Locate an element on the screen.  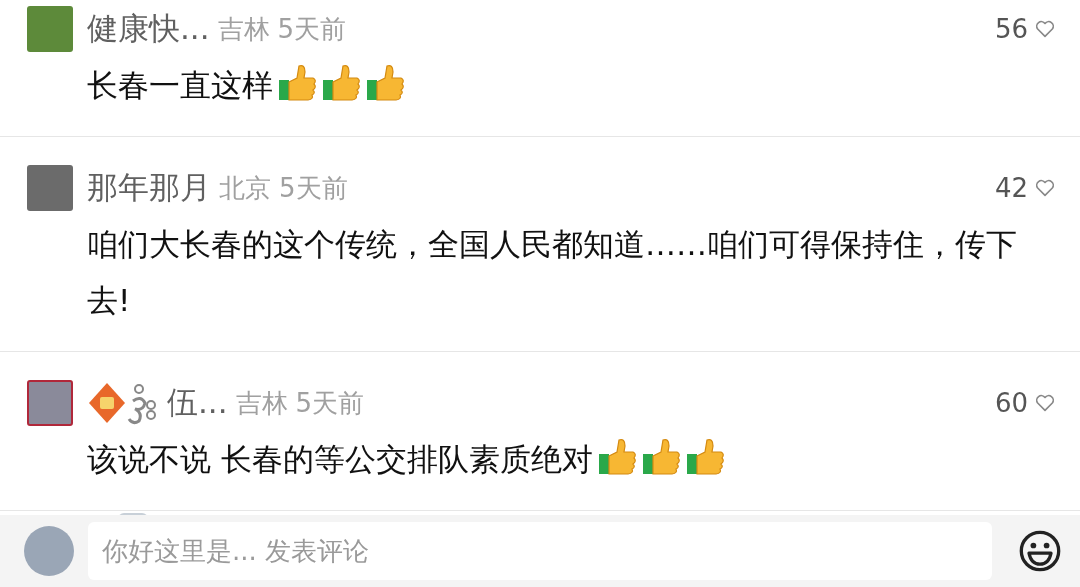
avatar-photo-placeholder is located at coordinates (50, 403).